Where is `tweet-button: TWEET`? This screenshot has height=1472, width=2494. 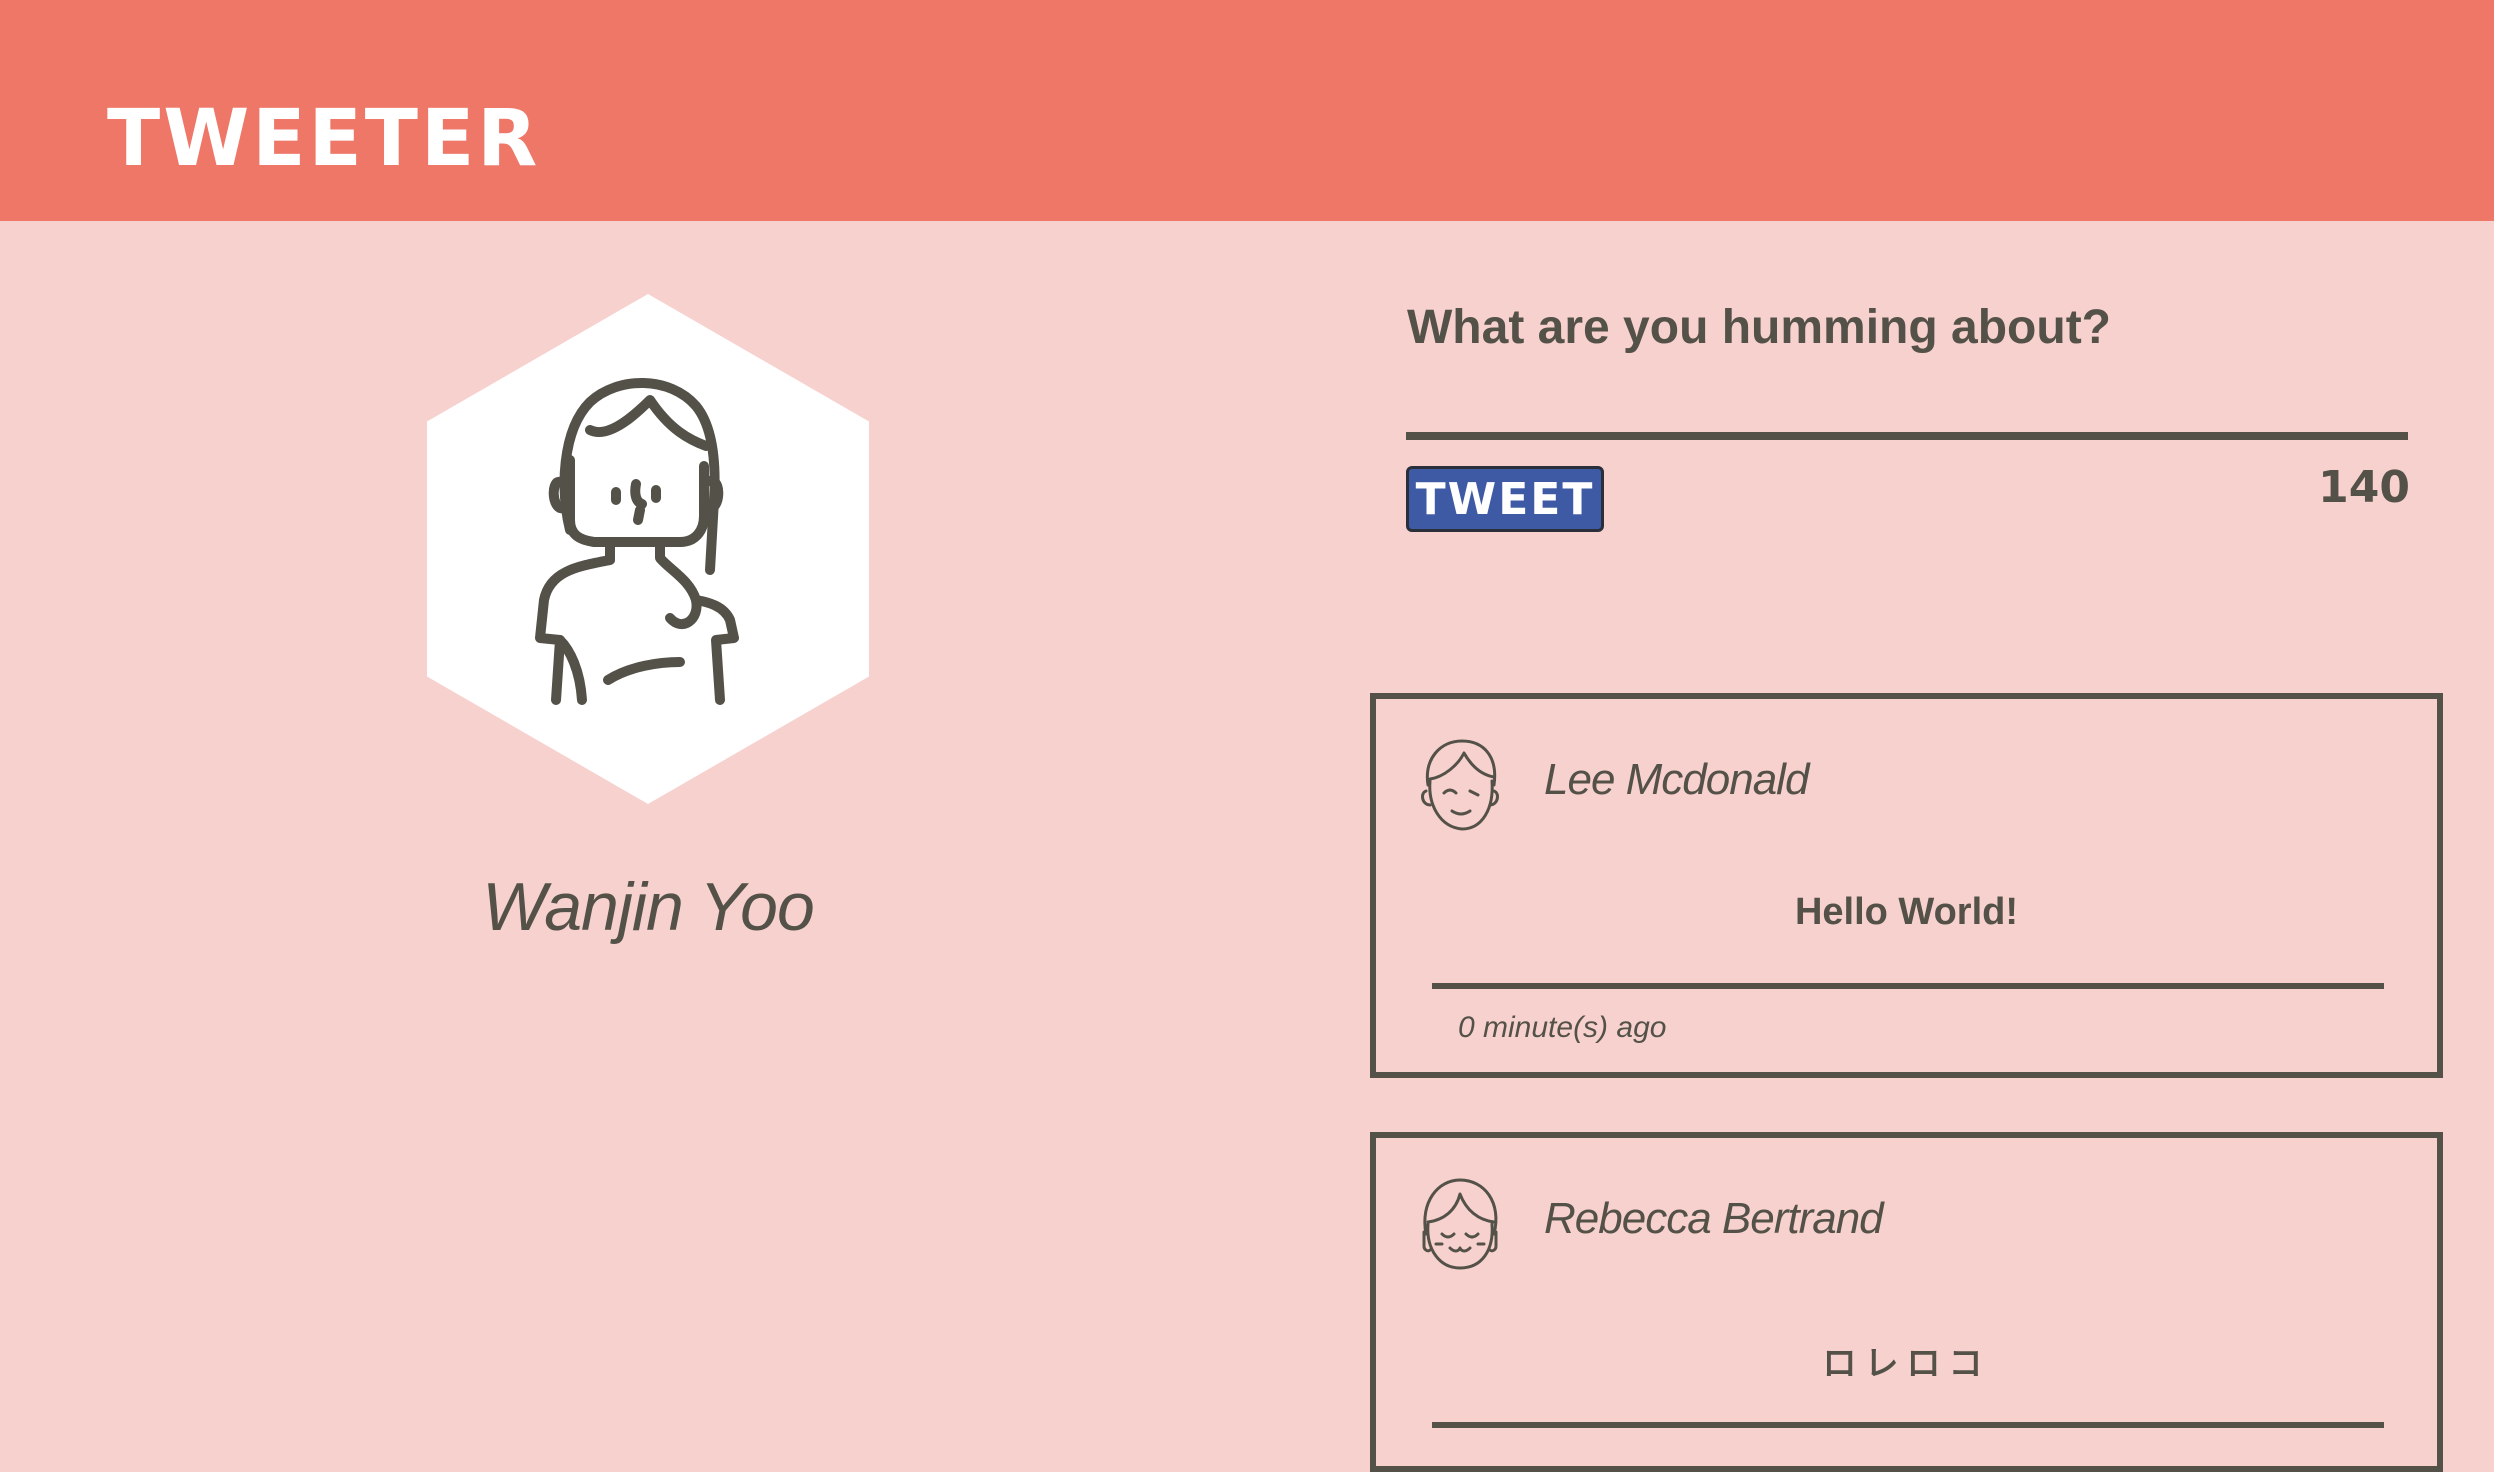 tweet-button: TWEET is located at coordinates (1505, 499).